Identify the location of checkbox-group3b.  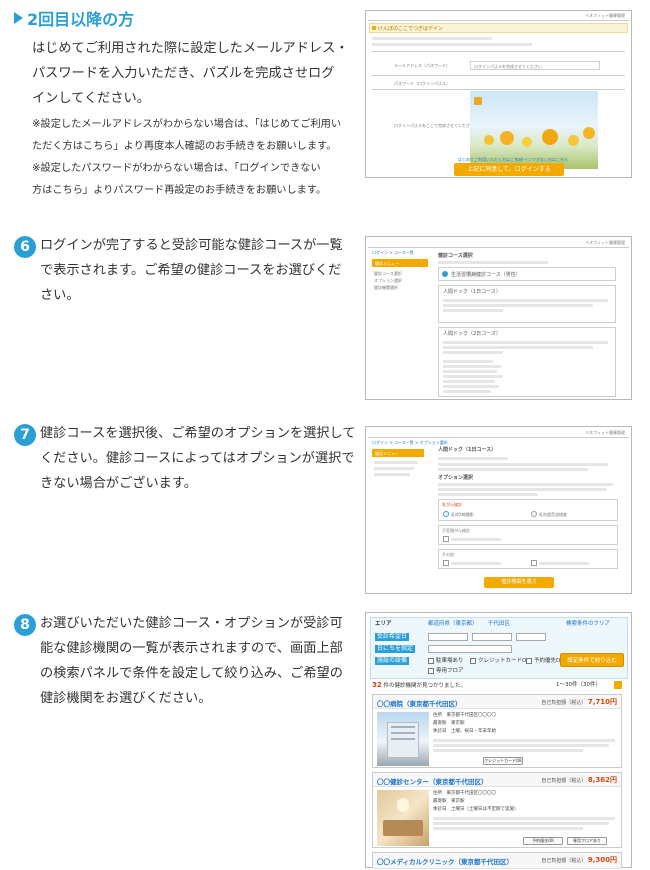
(534, 563).